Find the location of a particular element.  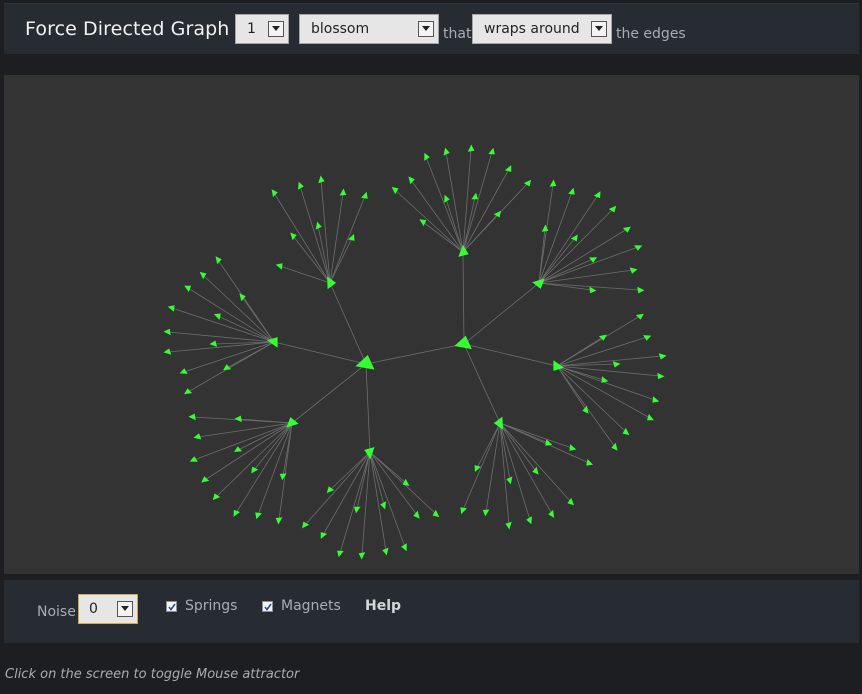

help-link: Help is located at coordinates (383, 606).